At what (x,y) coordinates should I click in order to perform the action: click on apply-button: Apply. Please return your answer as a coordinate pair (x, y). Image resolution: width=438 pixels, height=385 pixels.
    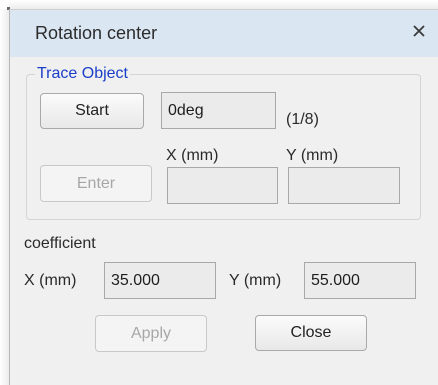
    Looking at the image, I should click on (151, 333).